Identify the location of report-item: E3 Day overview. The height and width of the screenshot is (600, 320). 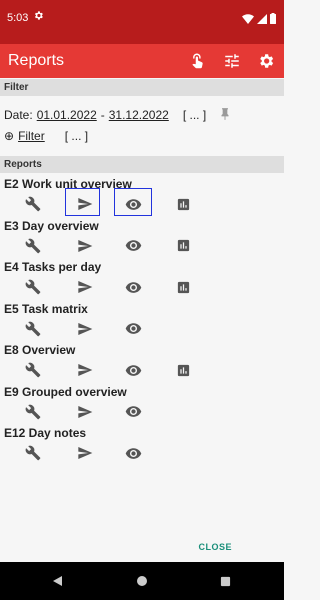
(142, 240).